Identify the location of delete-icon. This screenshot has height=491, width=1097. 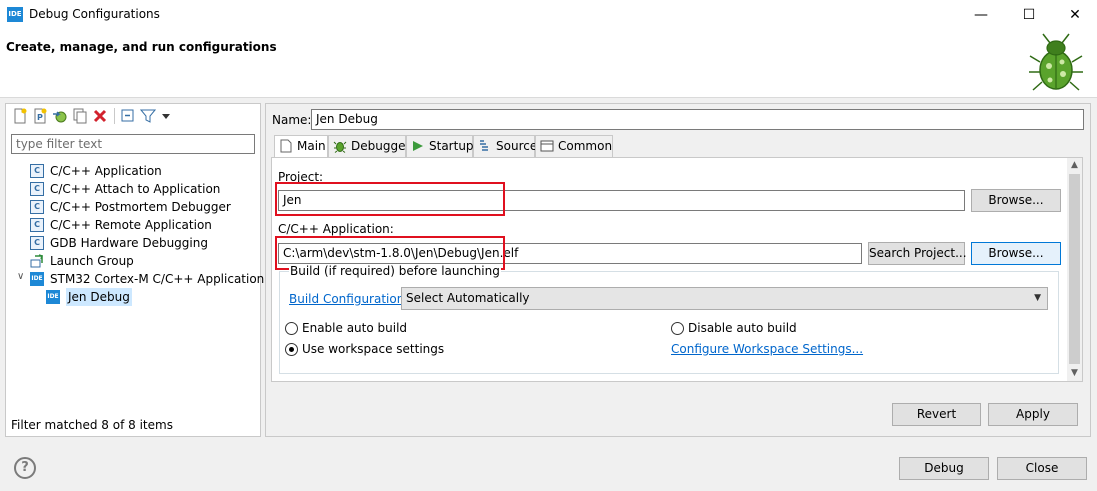
(100, 116).